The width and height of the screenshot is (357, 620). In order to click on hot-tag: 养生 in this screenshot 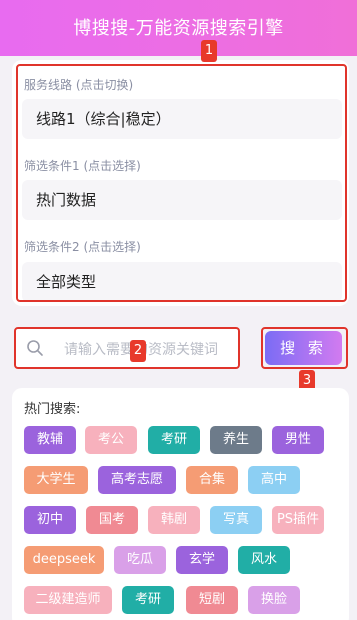, I will do `click(236, 440)`.